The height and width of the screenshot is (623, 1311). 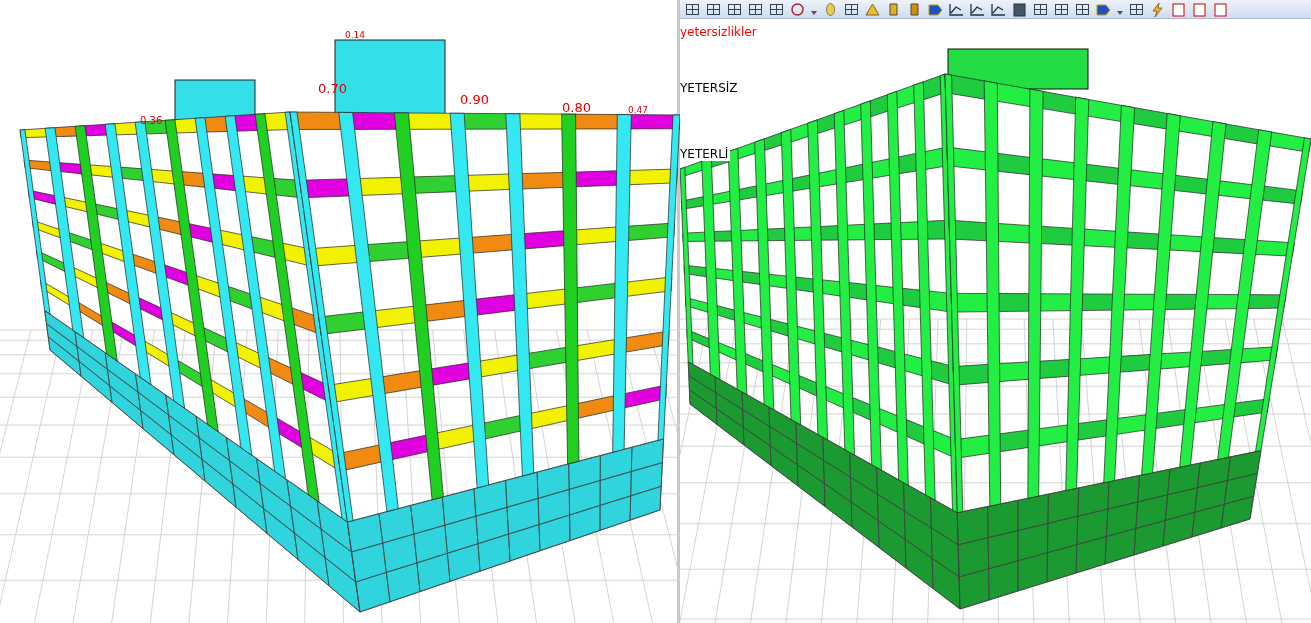 I want to click on ratio-label: 0.90, so click(x=474, y=99).